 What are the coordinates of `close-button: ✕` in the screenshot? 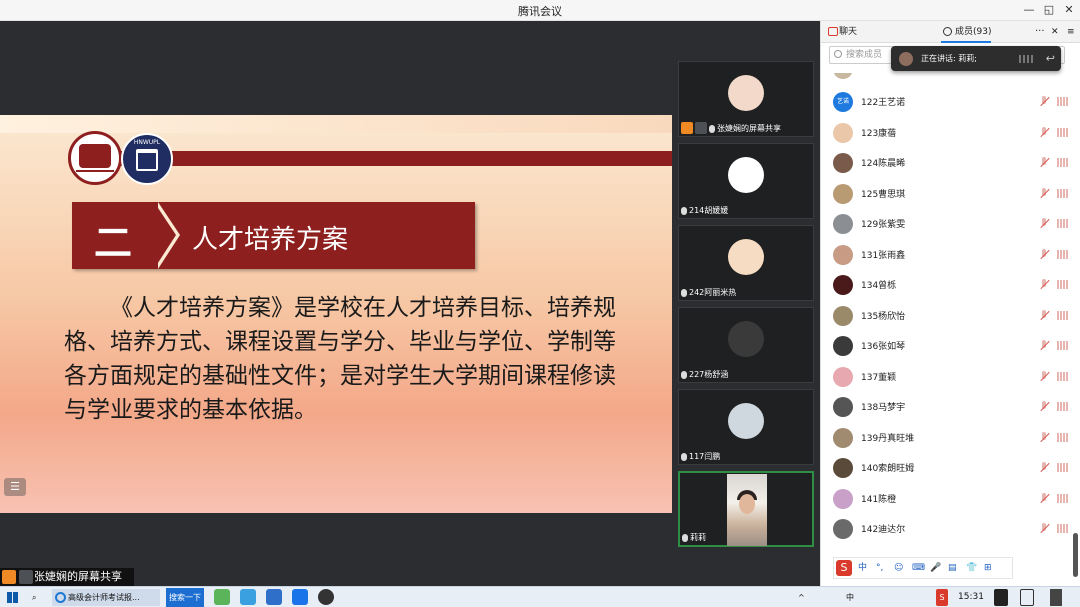 It's located at (1069, 10).